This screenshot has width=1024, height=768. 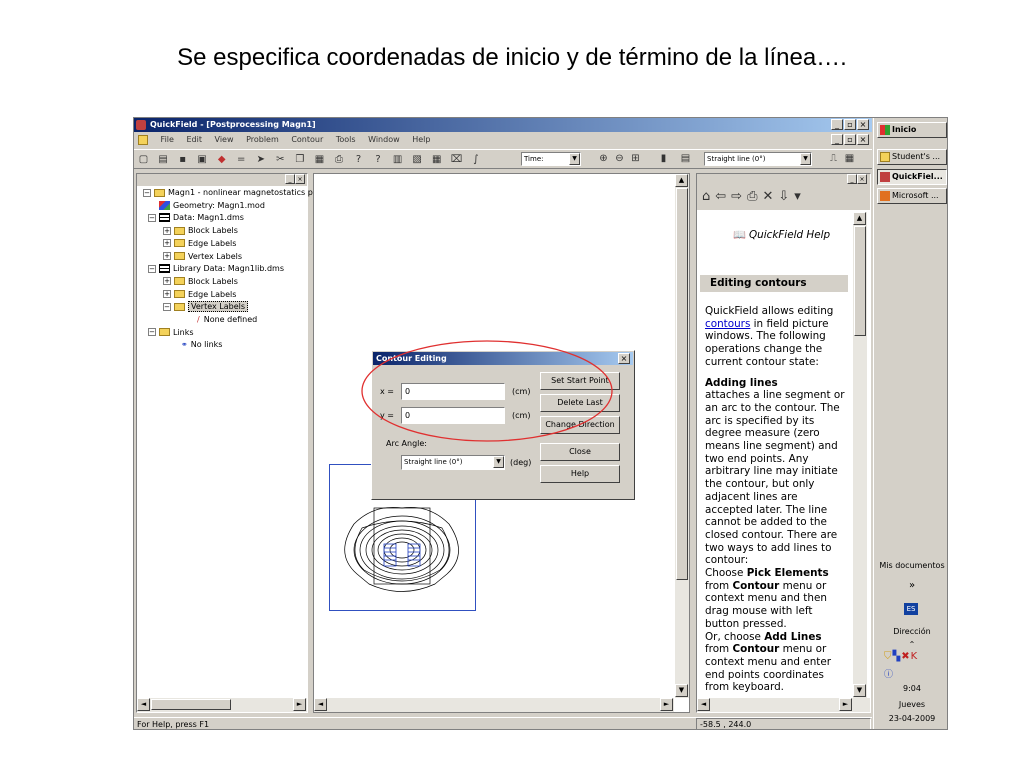 I want to click on back-icon: ⇦, so click(x=723, y=196).